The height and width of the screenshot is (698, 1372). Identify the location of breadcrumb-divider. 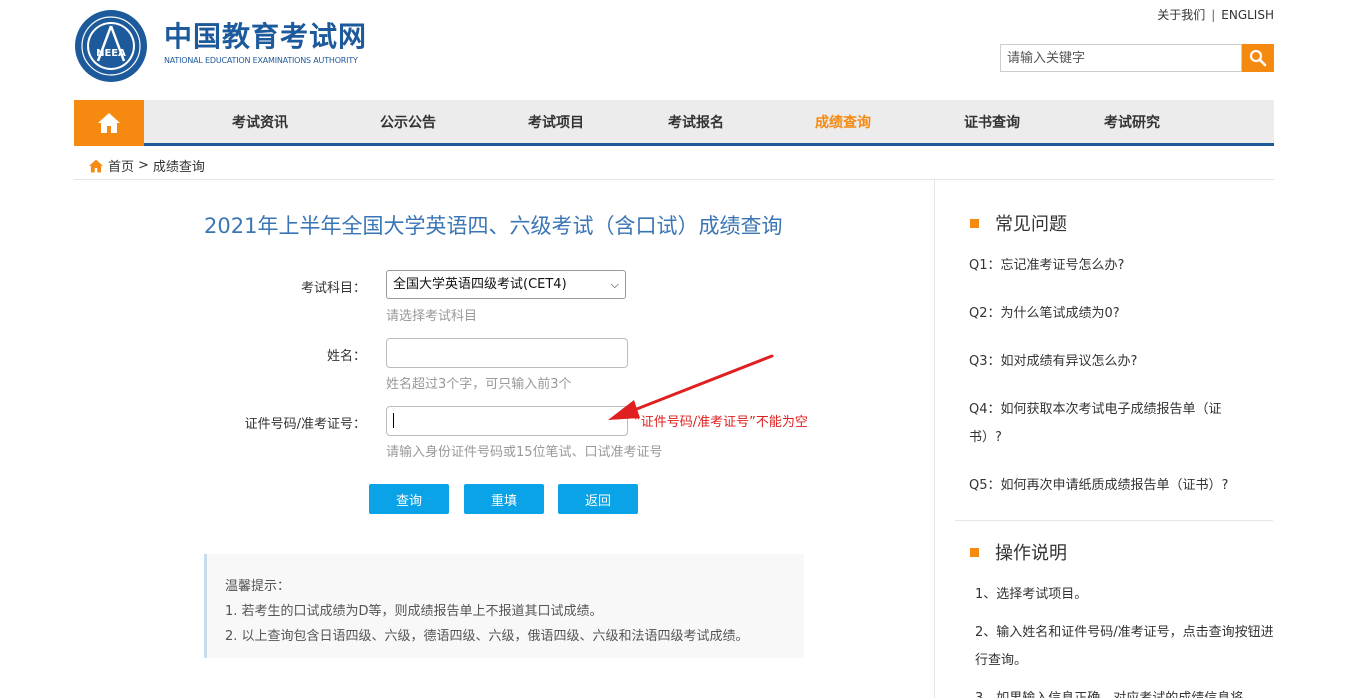
(674, 179).